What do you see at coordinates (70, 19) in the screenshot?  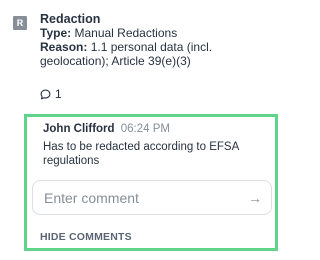 I see `annotation-title: Redaction` at bounding box center [70, 19].